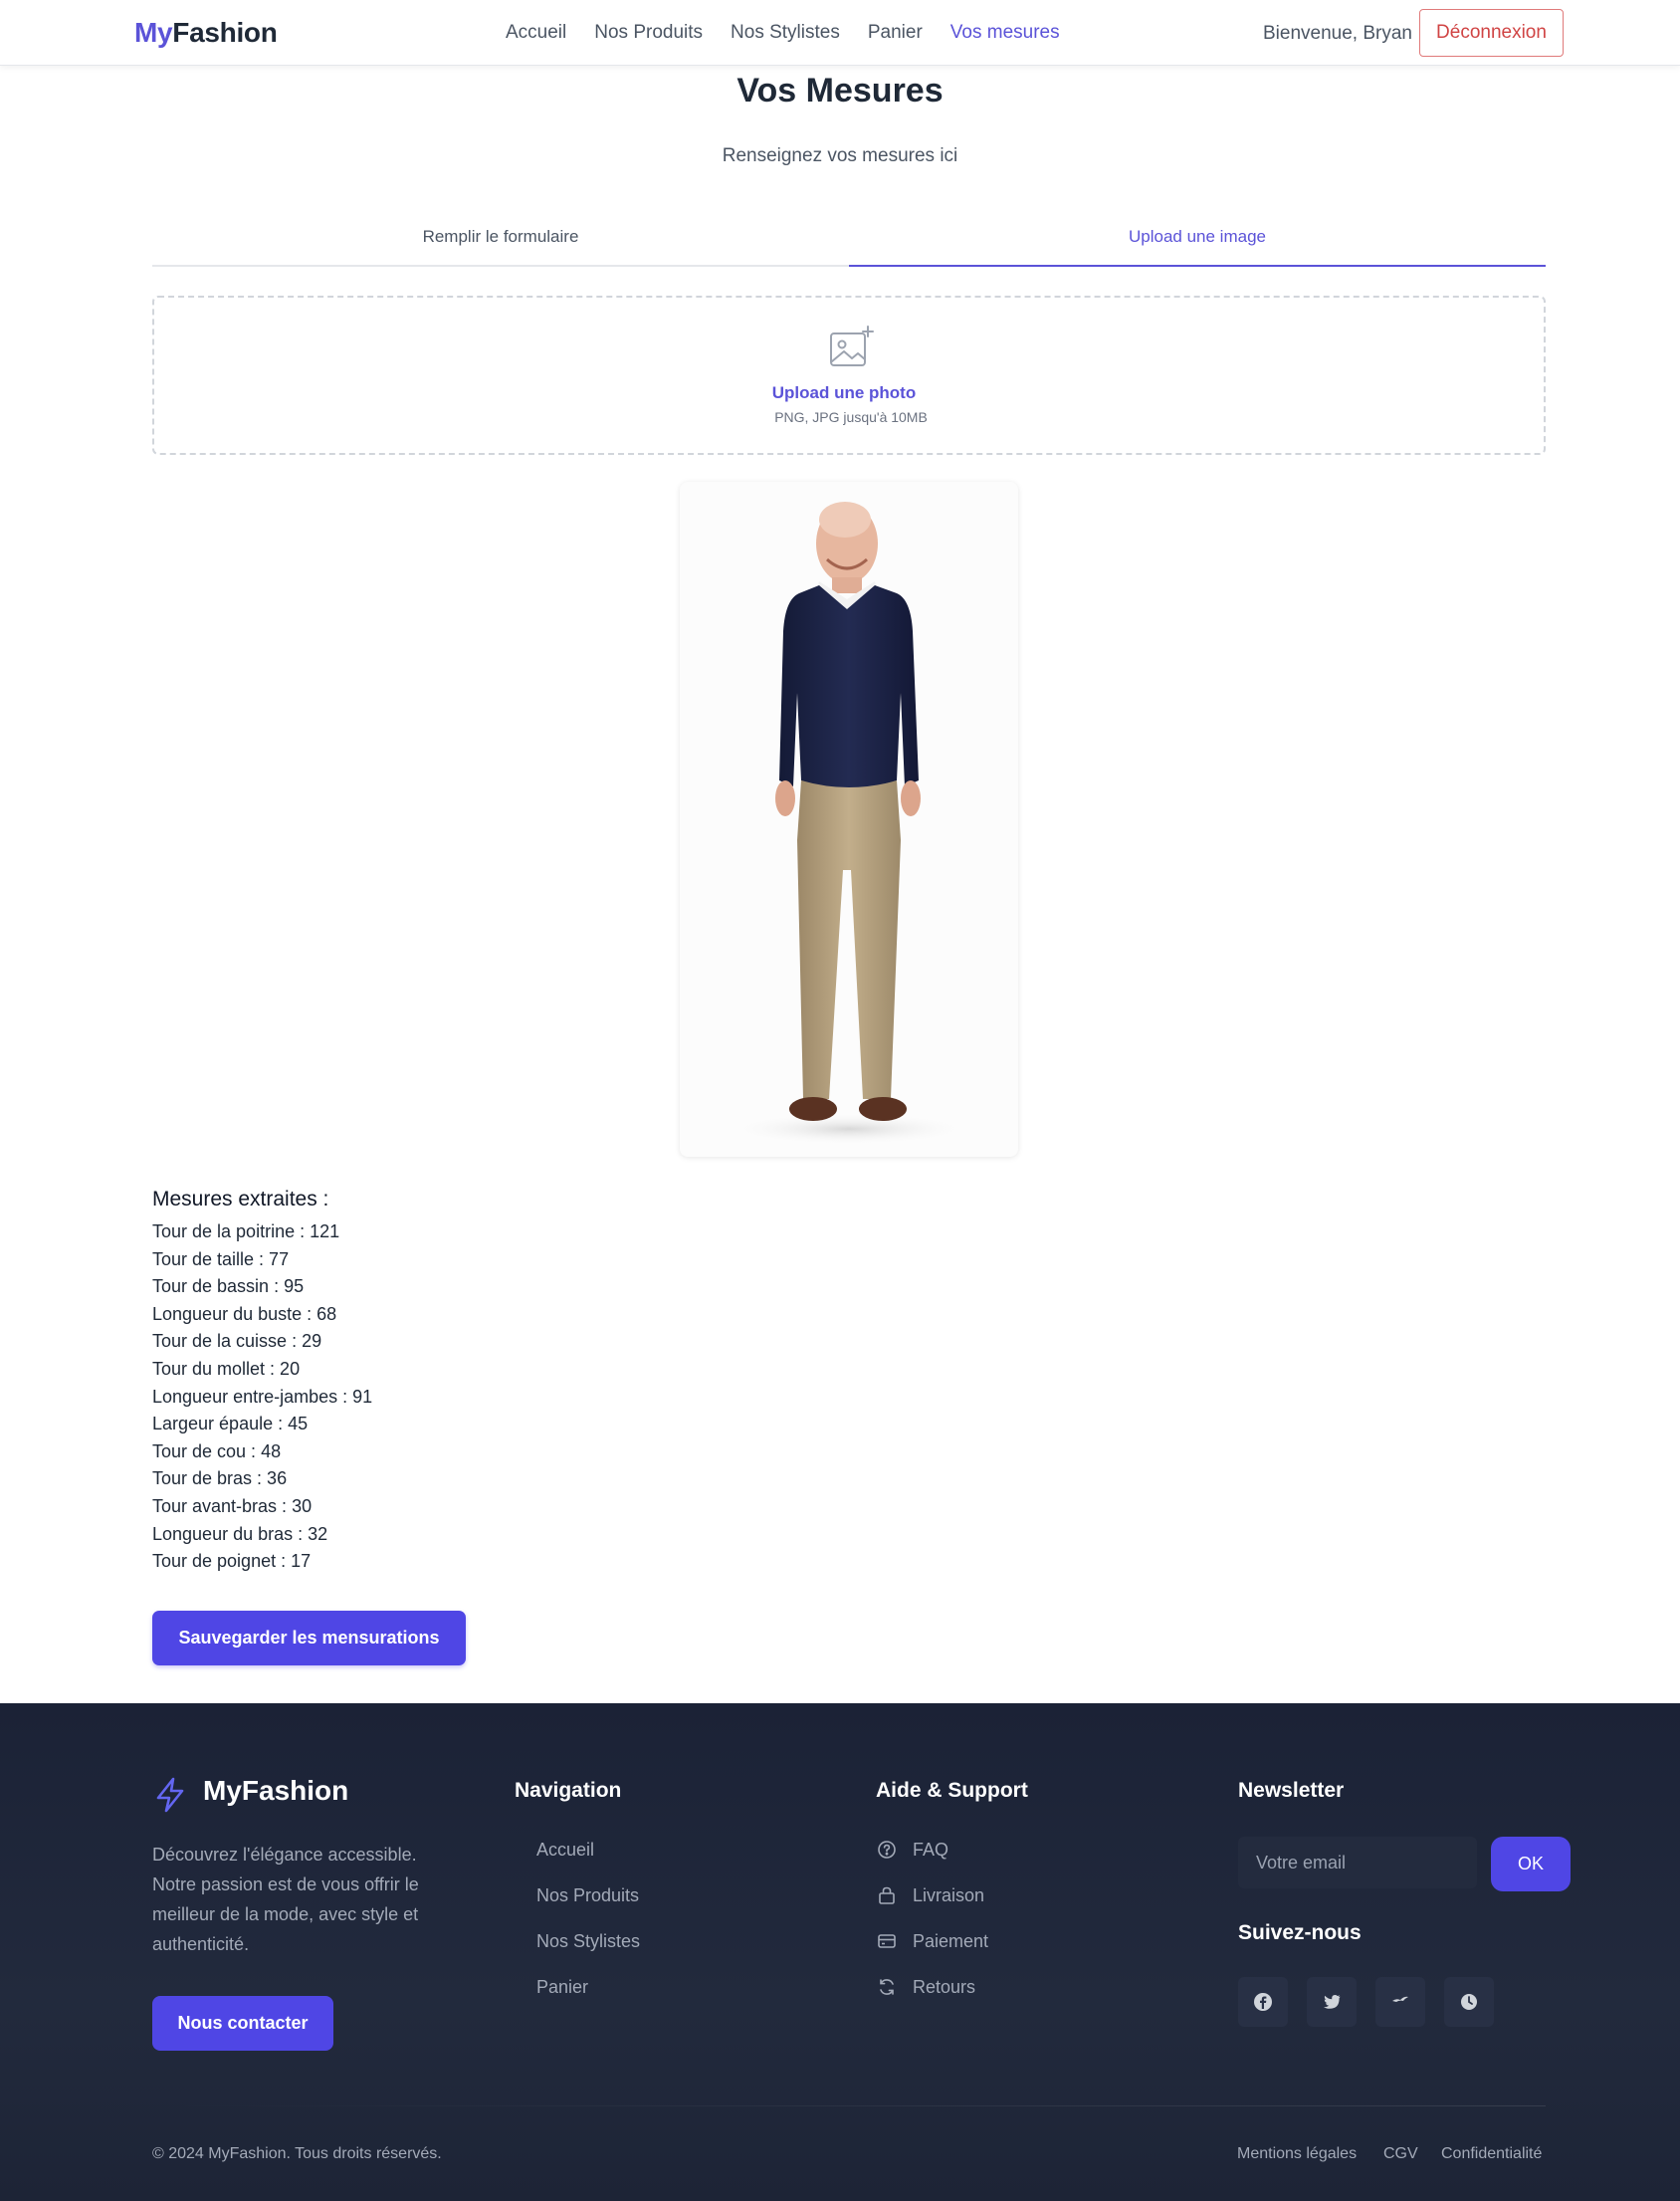  Describe the element at coordinates (230, 1424) in the screenshot. I see `measurement-item: Largeur épaule : 45` at that location.